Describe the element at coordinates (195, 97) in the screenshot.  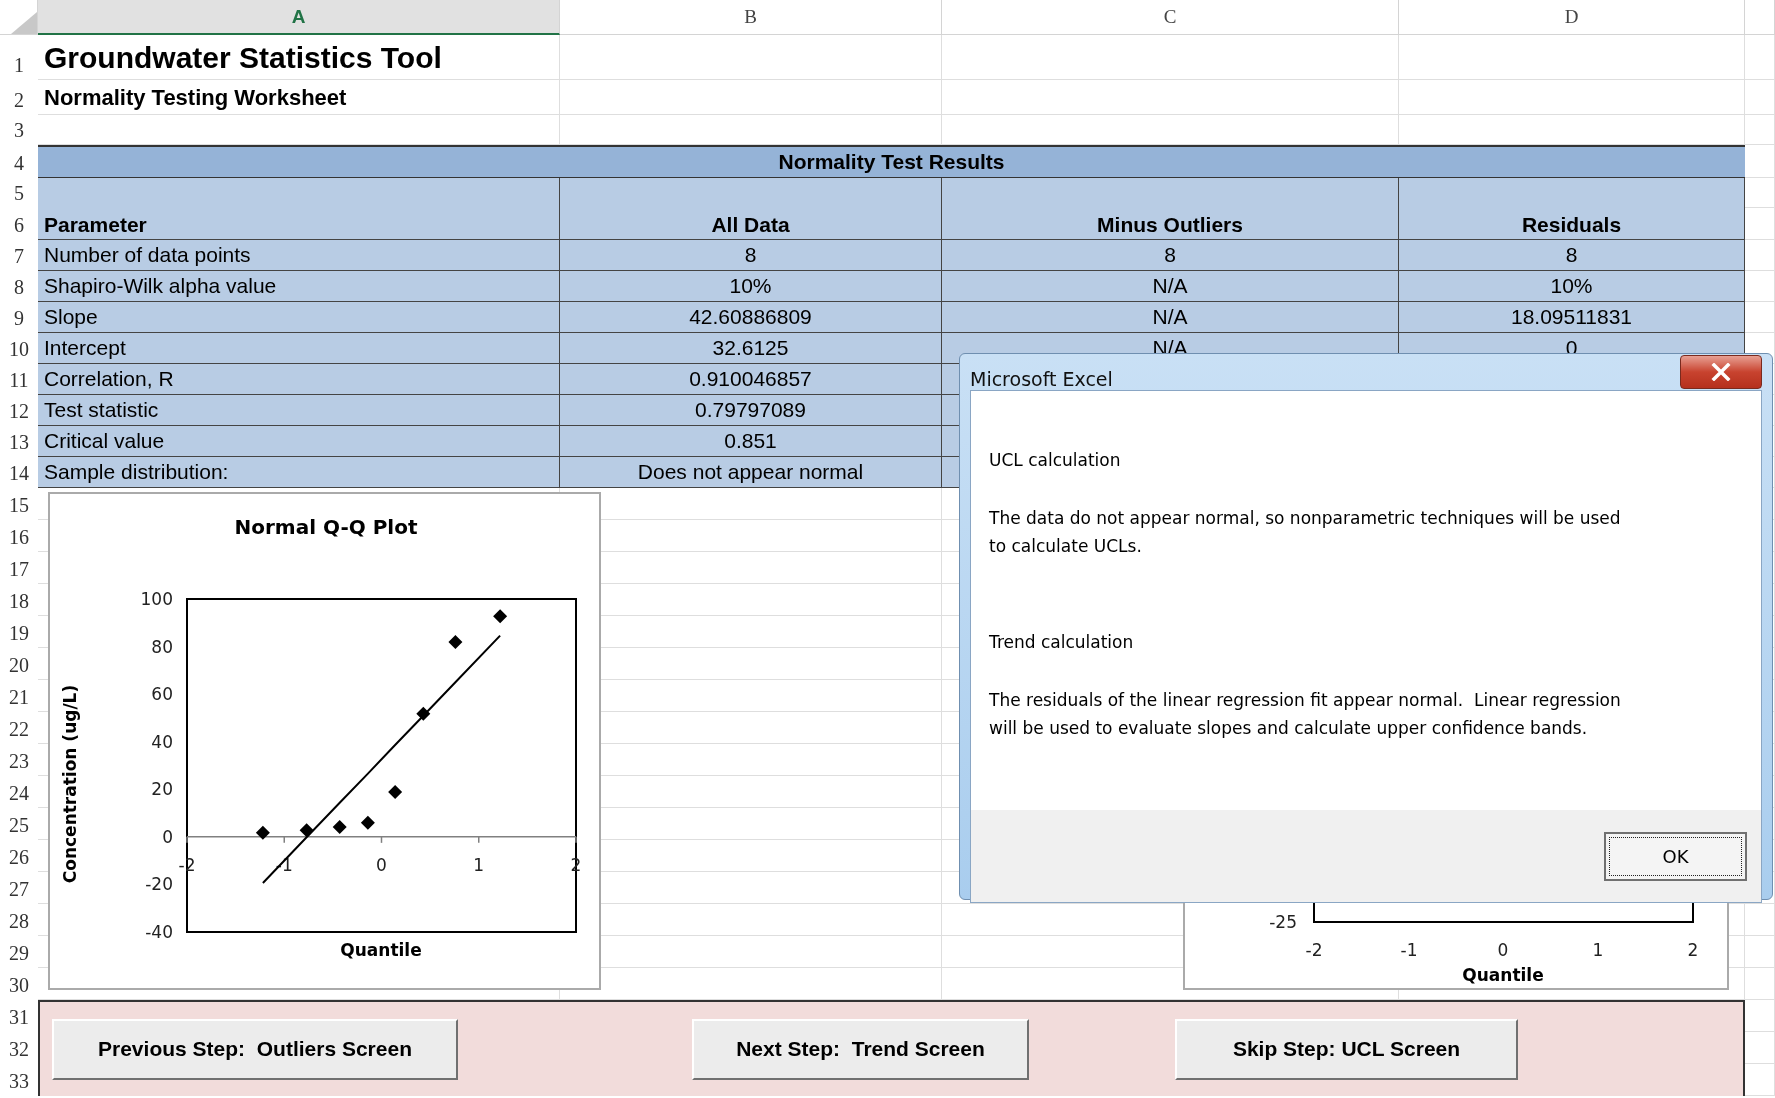
I see `sheet-subtitle: Normality Testing Worksheet` at that location.